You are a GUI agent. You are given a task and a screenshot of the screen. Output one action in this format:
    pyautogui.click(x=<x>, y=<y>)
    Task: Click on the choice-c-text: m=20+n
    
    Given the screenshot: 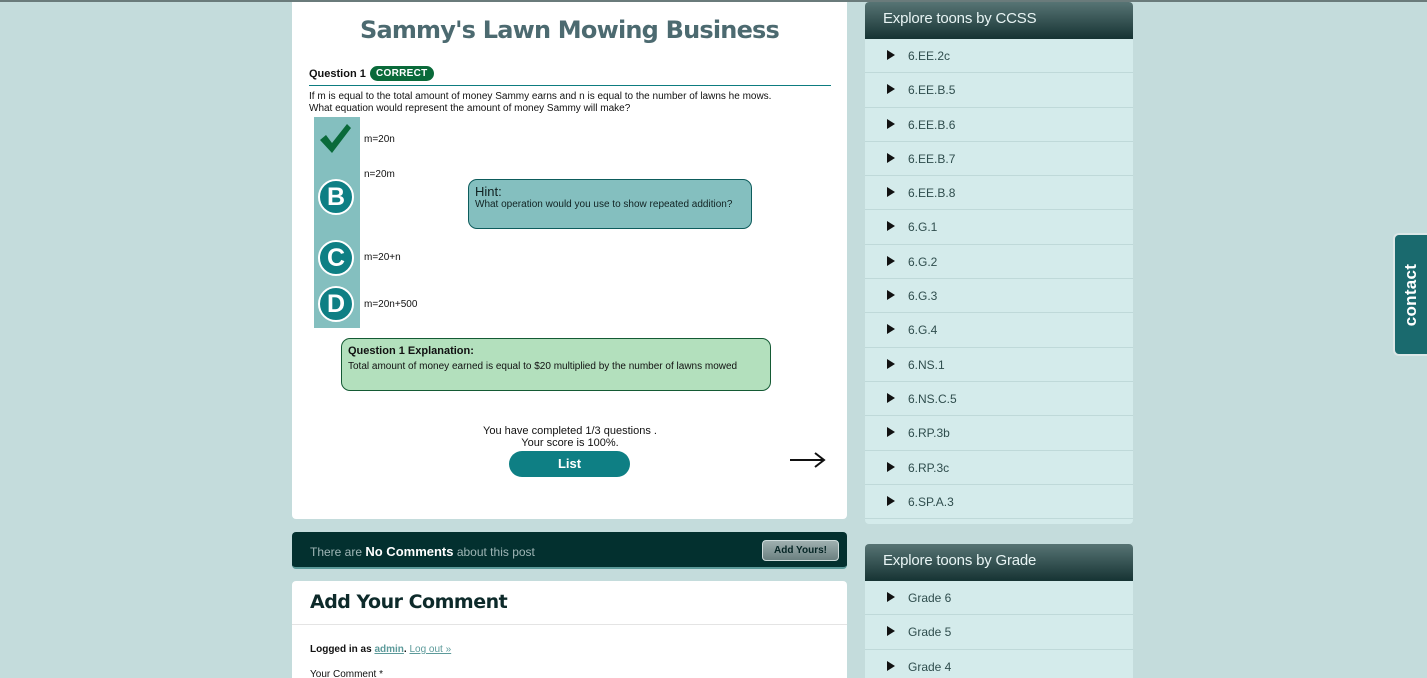 What is the action you would take?
    pyautogui.click(x=382, y=257)
    